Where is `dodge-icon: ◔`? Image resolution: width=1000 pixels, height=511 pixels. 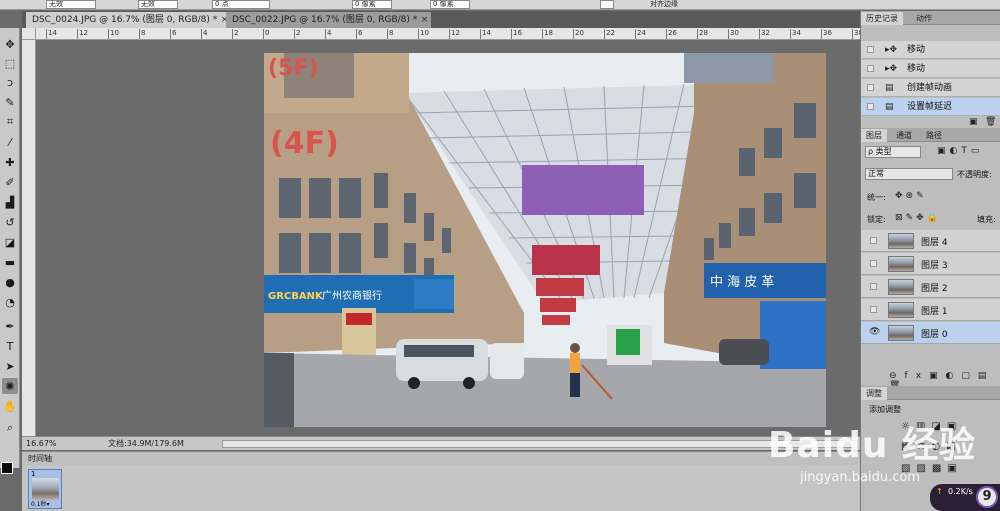
dodge-icon: ◔ is located at coordinates (10, 302).